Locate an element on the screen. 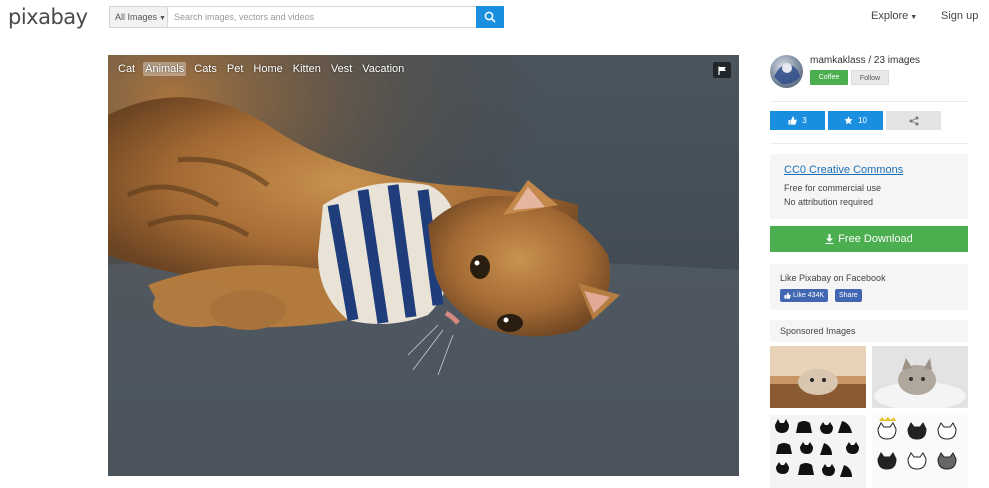 Image resolution: width=989 pixels, height=488 pixels. tag-cats: Cats is located at coordinates (205, 69).